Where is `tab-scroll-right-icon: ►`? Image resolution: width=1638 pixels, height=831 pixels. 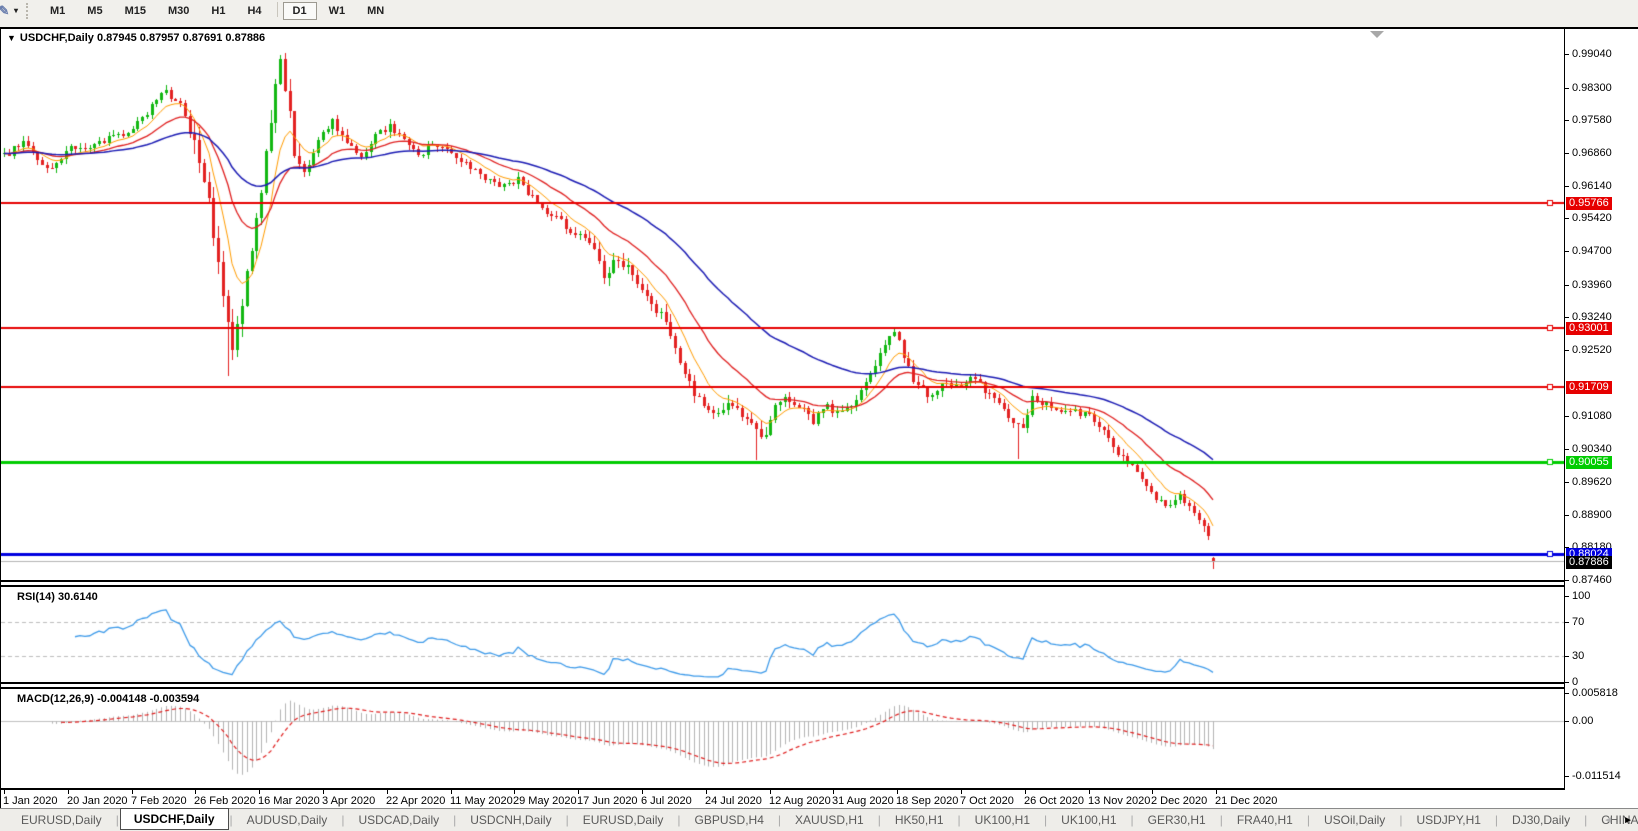 tab-scroll-right-icon: ► is located at coordinates (1628, 820).